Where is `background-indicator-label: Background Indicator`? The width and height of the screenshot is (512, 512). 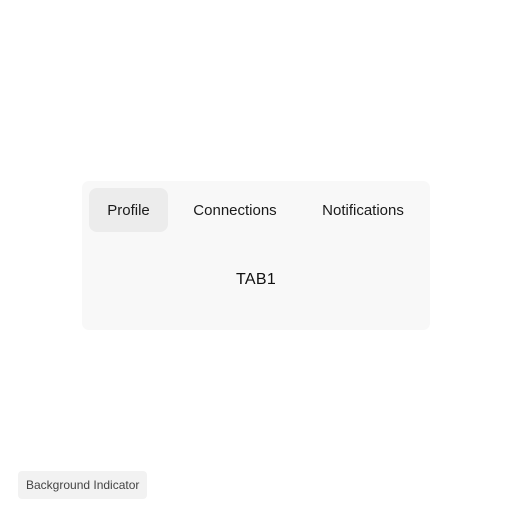 background-indicator-label: Background Indicator is located at coordinates (83, 485).